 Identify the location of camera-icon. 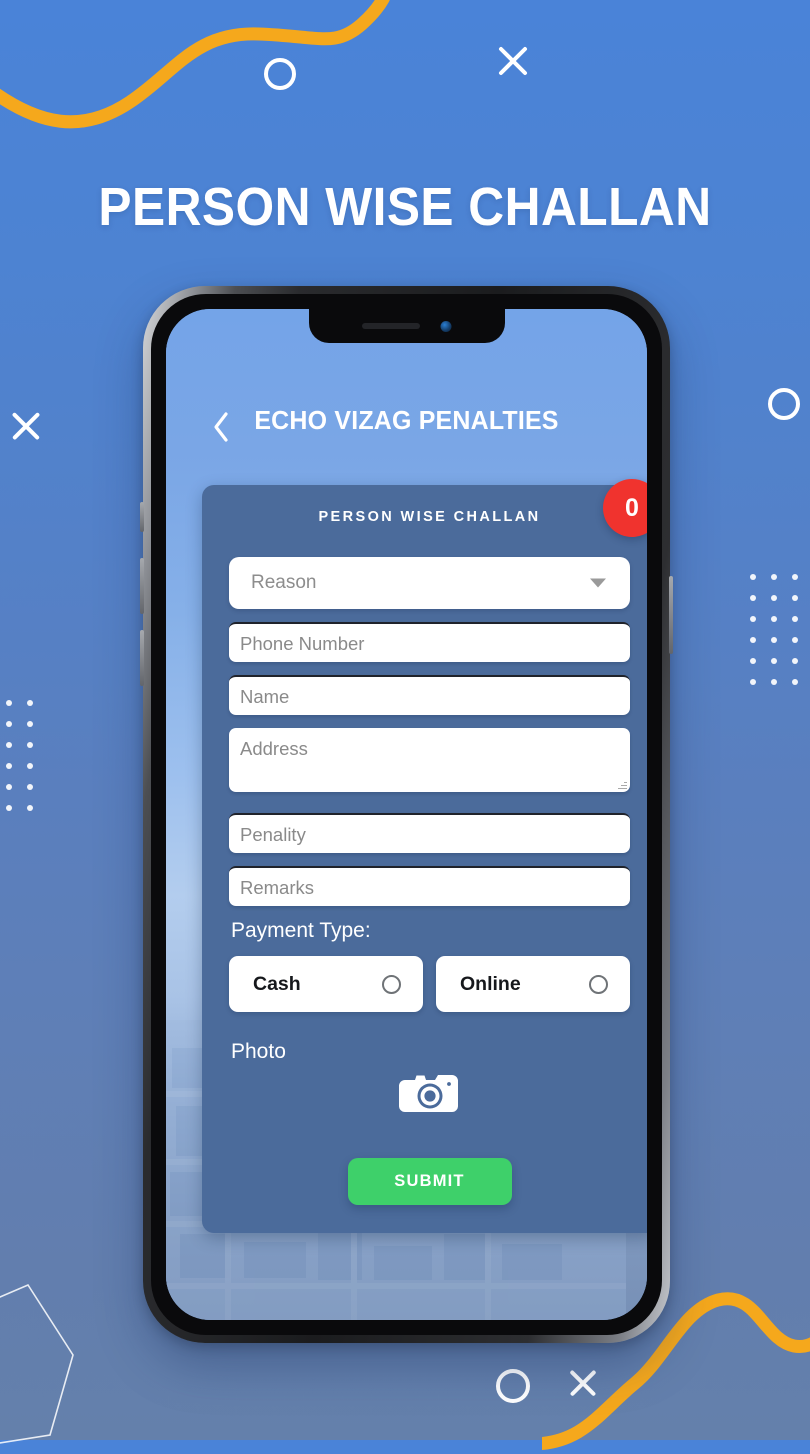
(428, 1093).